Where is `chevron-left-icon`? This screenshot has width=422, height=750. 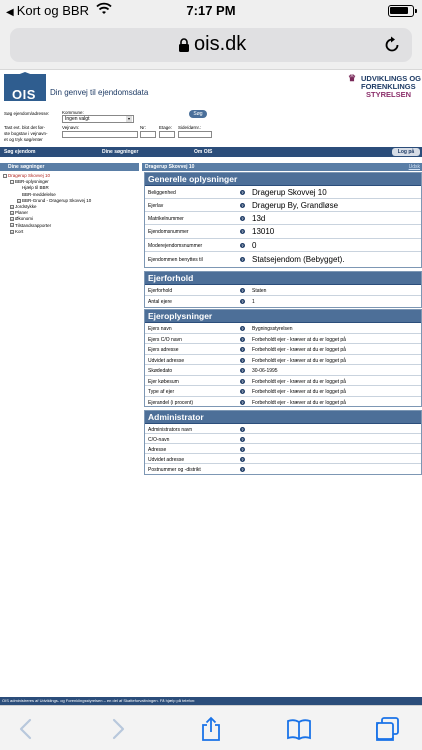 chevron-left-icon is located at coordinates (27, 729).